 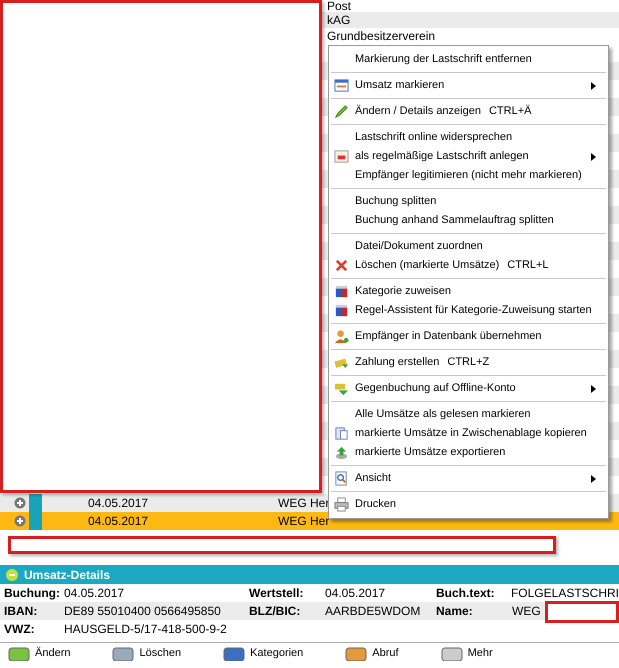 I want to click on collapse-icon, so click(x=12, y=574).